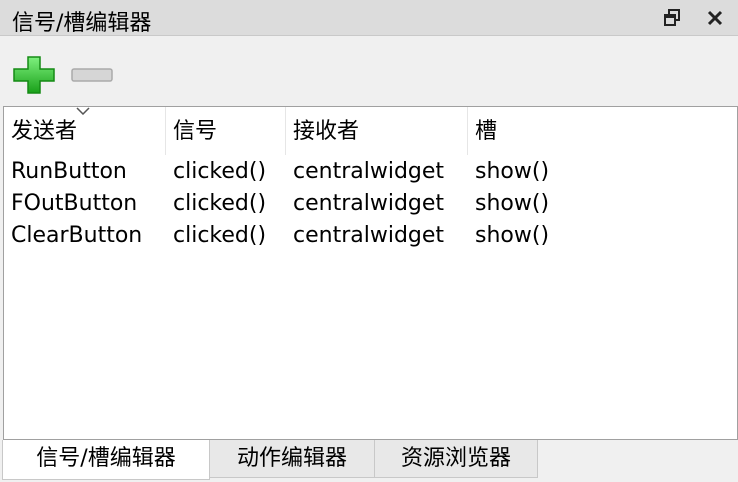 Image resolution: width=738 pixels, height=482 pixels. What do you see at coordinates (70, 204) in the screenshot?
I see `sender-cell: FOutButton` at bounding box center [70, 204].